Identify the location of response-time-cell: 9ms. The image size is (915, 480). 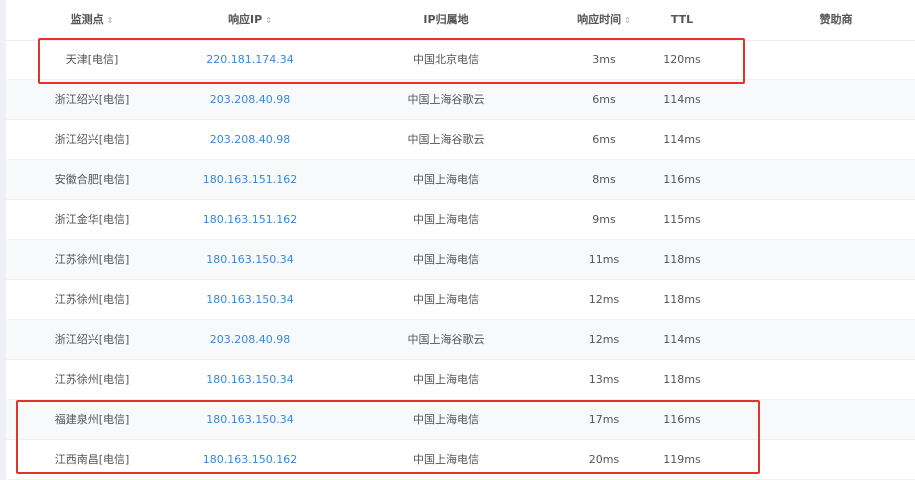
(604, 219).